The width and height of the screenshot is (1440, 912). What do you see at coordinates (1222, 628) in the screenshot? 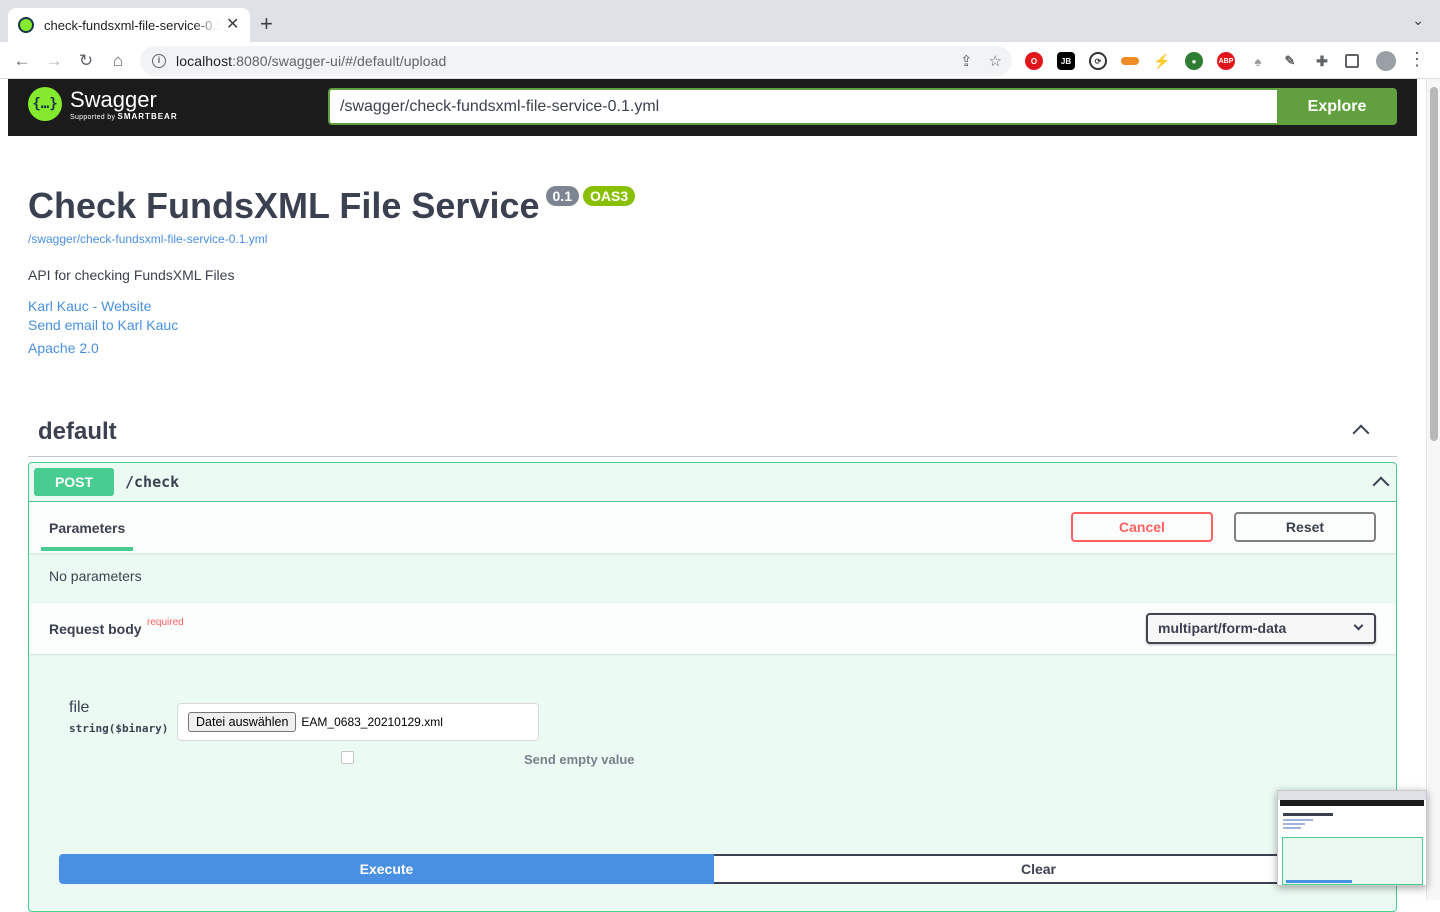
I see `content-type-value: multipart/form-data` at bounding box center [1222, 628].